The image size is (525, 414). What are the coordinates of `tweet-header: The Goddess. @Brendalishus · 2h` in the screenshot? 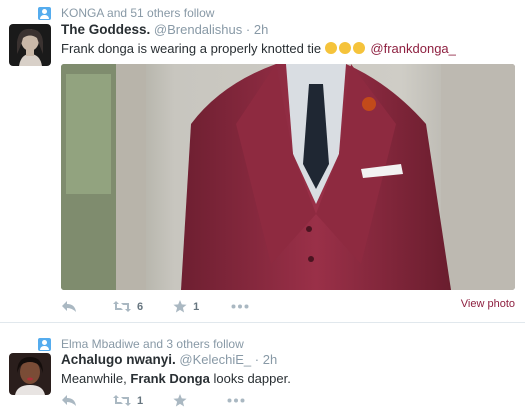 It's located at (164, 29).